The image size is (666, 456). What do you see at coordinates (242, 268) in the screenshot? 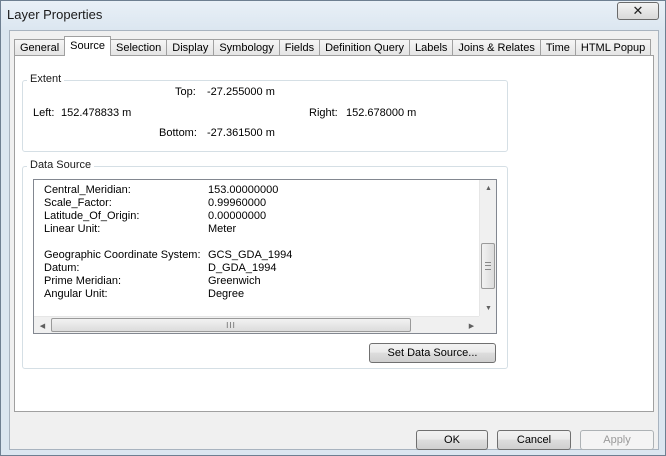
I see `row-value: D_GDA_1994` at bounding box center [242, 268].